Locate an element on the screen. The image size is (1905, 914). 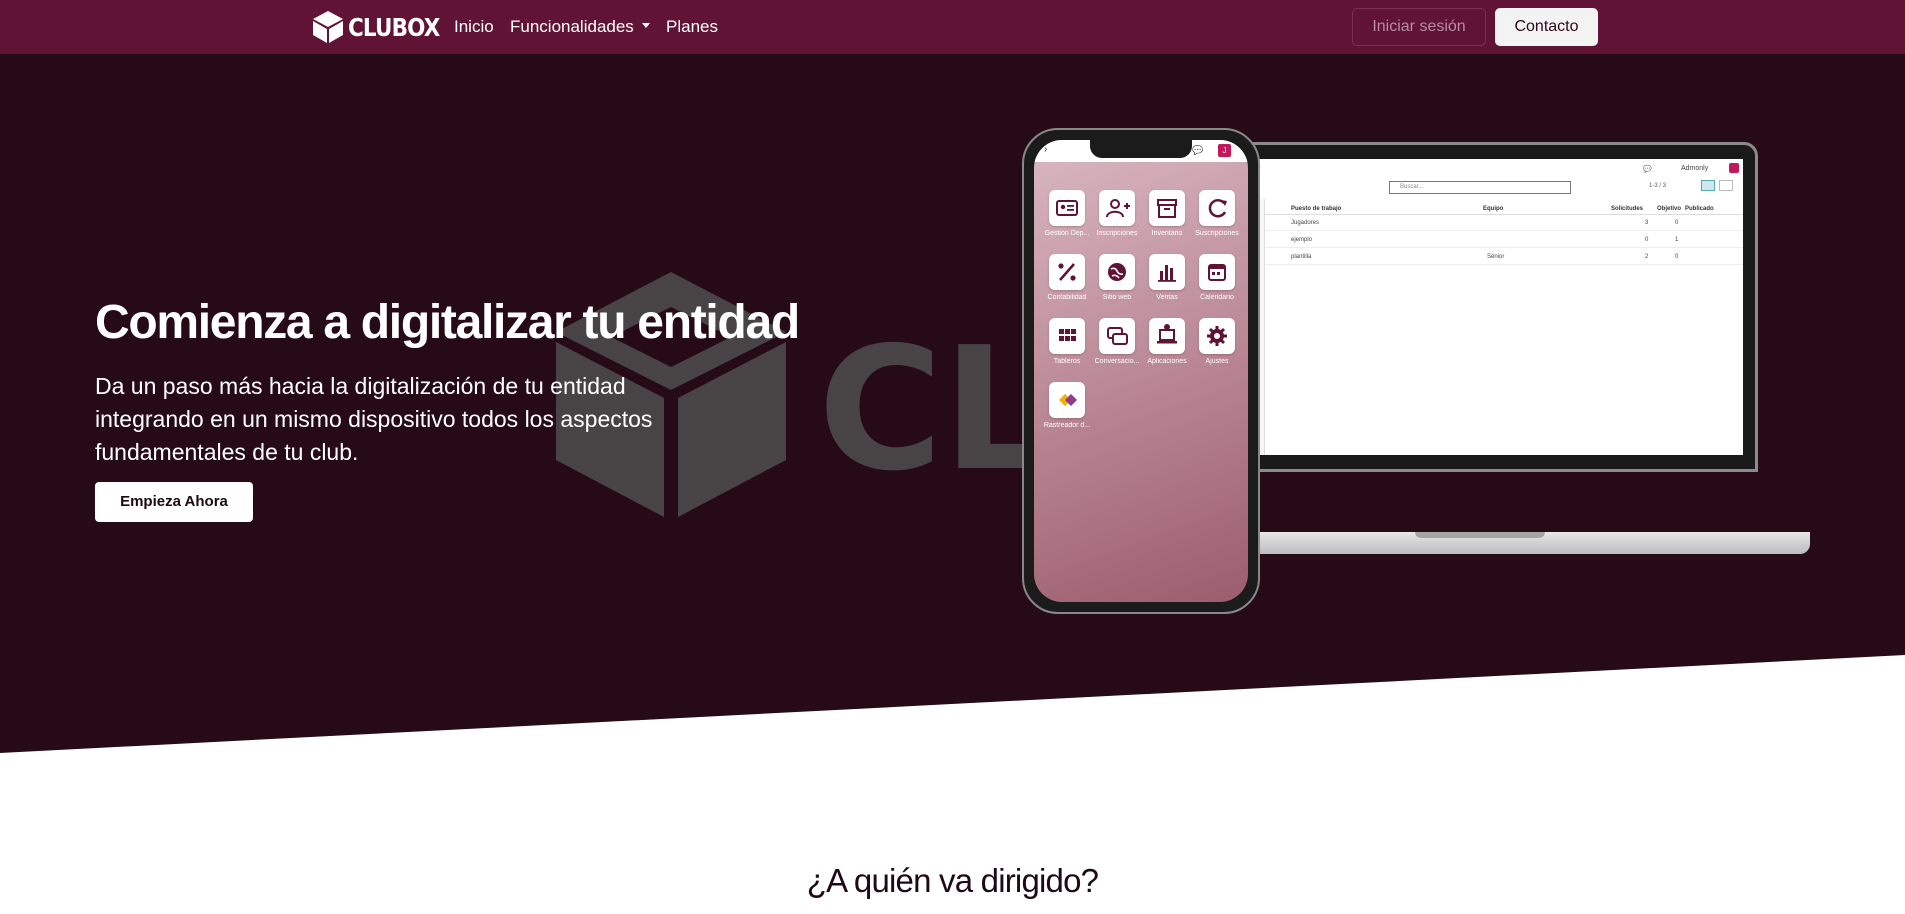
user-badge: J is located at coordinates (1224, 150).